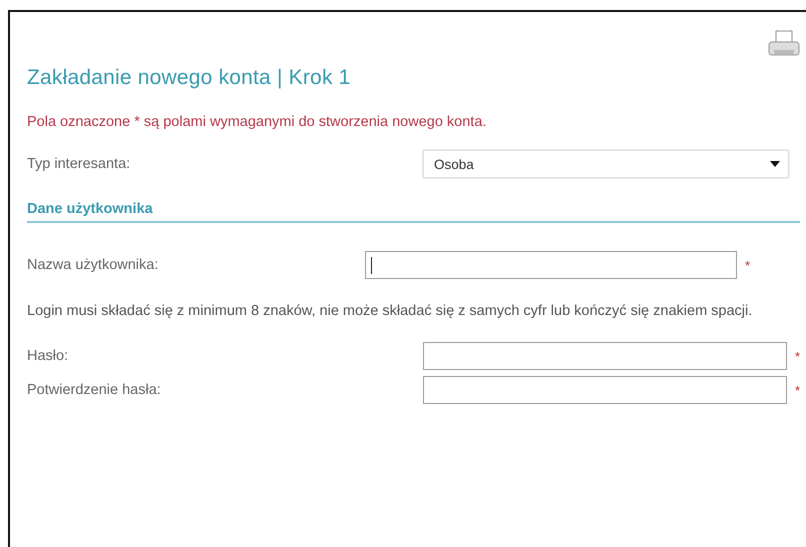 This screenshot has width=806, height=547. What do you see at coordinates (257, 122) in the screenshot?
I see `required-fields-note: Pola oznaczone * są polami wymaganymi do stworzenia nowego konta.` at bounding box center [257, 122].